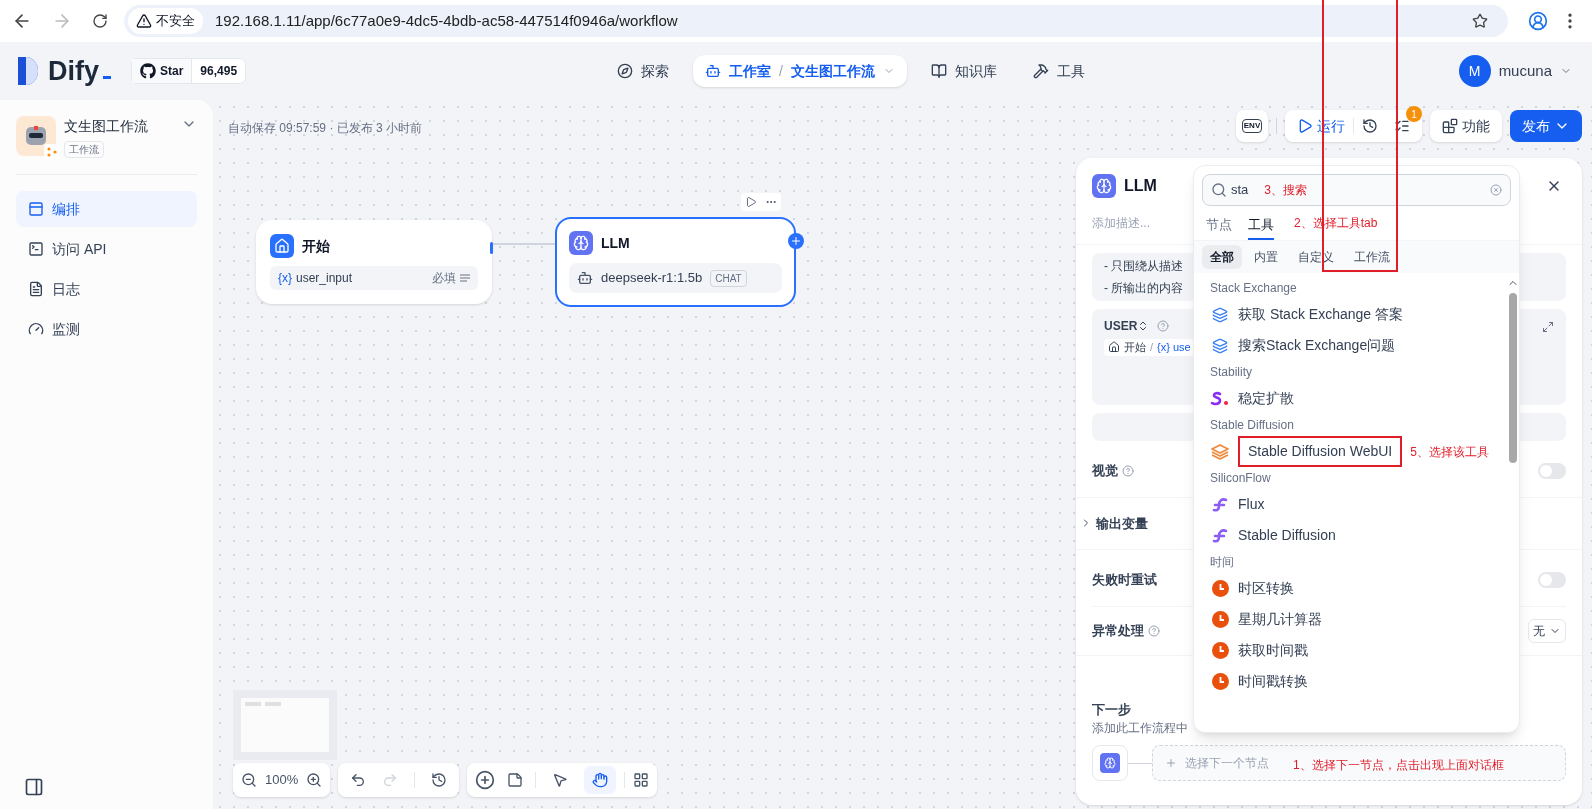 The width and height of the screenshot is (1592, 809). What do you see at coordinates (1480, 21) in the screenshot?
I see `bookmark-icon` at bounding box center [1480, 21].